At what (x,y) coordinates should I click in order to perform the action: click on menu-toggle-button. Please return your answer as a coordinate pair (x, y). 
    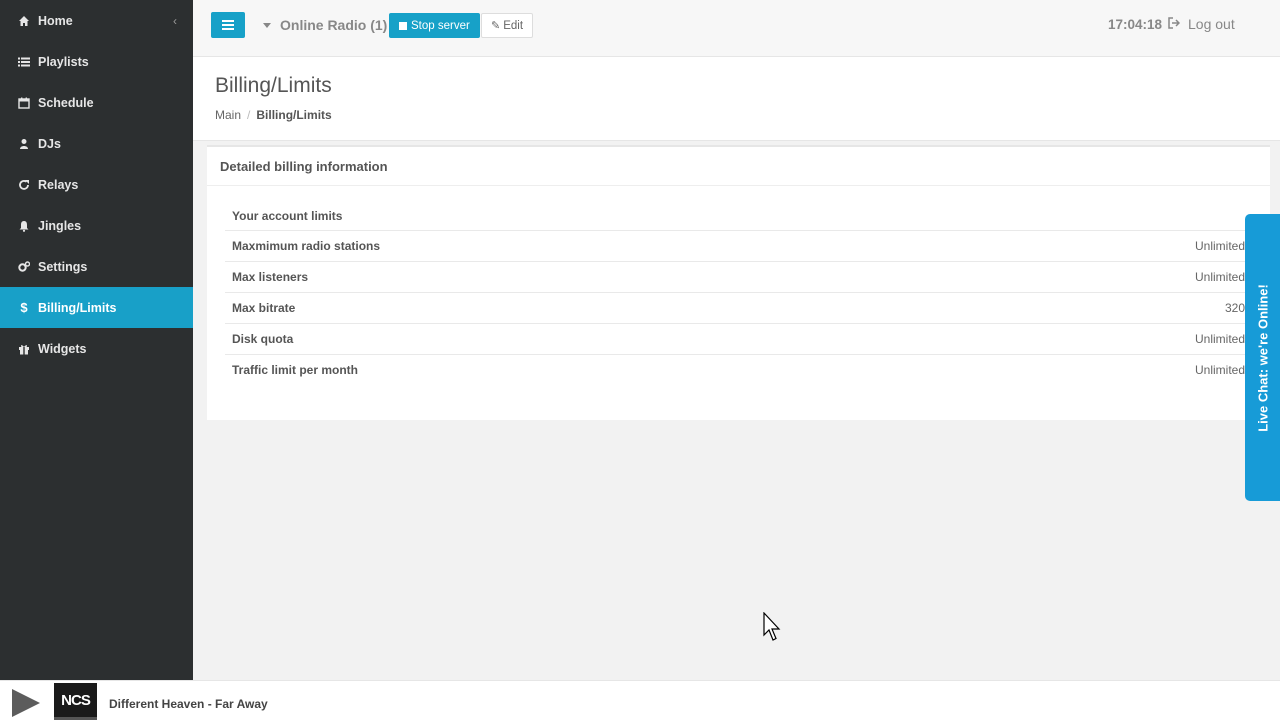
    Looking at the image, I should click on (228, 25).